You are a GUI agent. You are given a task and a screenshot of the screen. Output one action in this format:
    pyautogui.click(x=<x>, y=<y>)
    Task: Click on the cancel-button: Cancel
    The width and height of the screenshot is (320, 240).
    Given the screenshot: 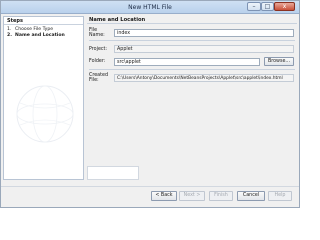 What is the action you would take?
    pyautogui.click(x=251, y=196)
    